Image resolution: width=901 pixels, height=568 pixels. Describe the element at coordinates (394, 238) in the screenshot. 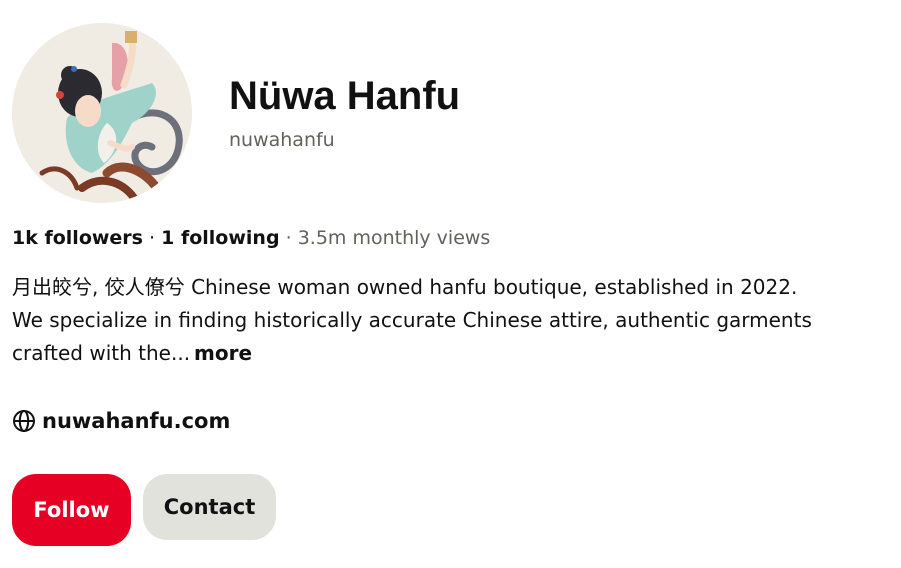

I see `monthly-views: 3.5m monthly views` at that location.